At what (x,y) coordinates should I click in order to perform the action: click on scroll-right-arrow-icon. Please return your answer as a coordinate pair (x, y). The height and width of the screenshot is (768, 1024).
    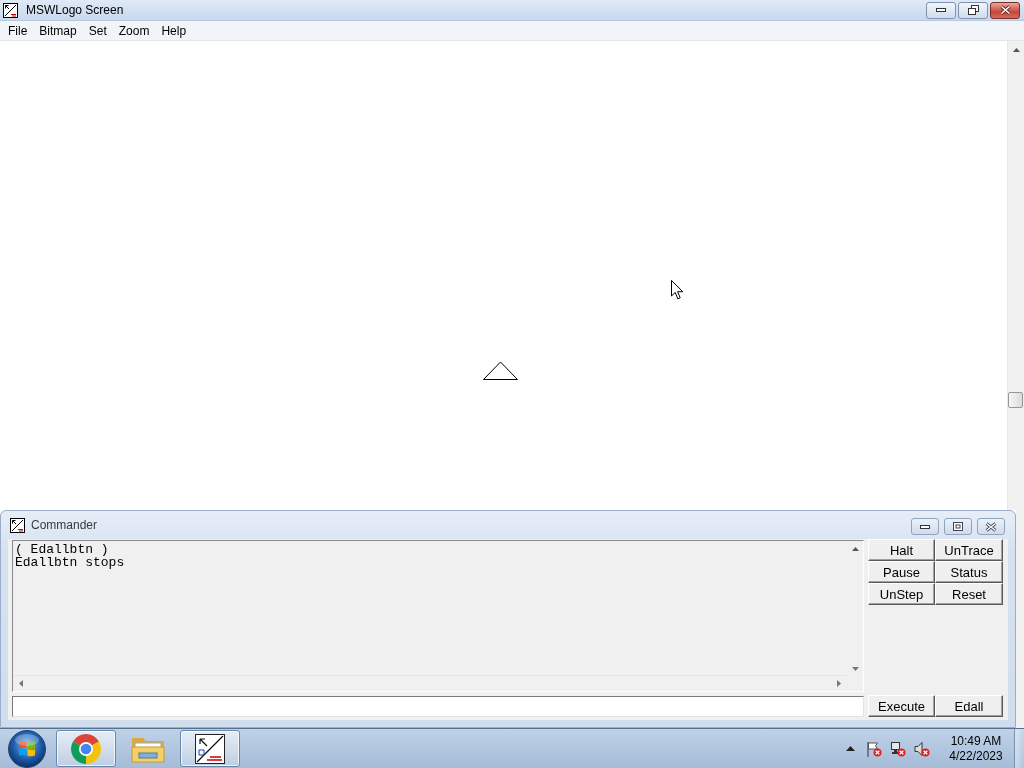
    Looking at the image, I should click on (839, 683).